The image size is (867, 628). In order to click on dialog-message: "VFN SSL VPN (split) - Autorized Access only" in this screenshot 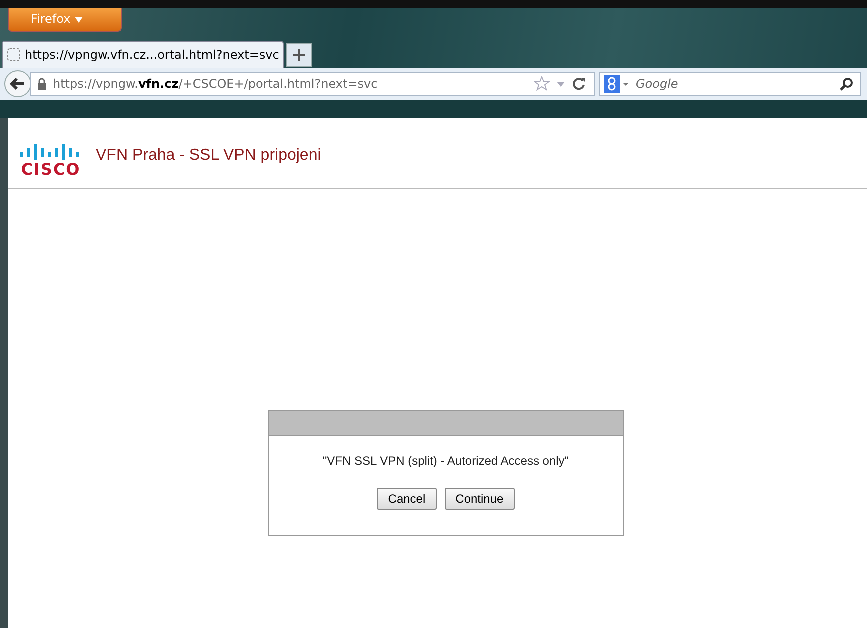, I will do `click(446, 461)`.